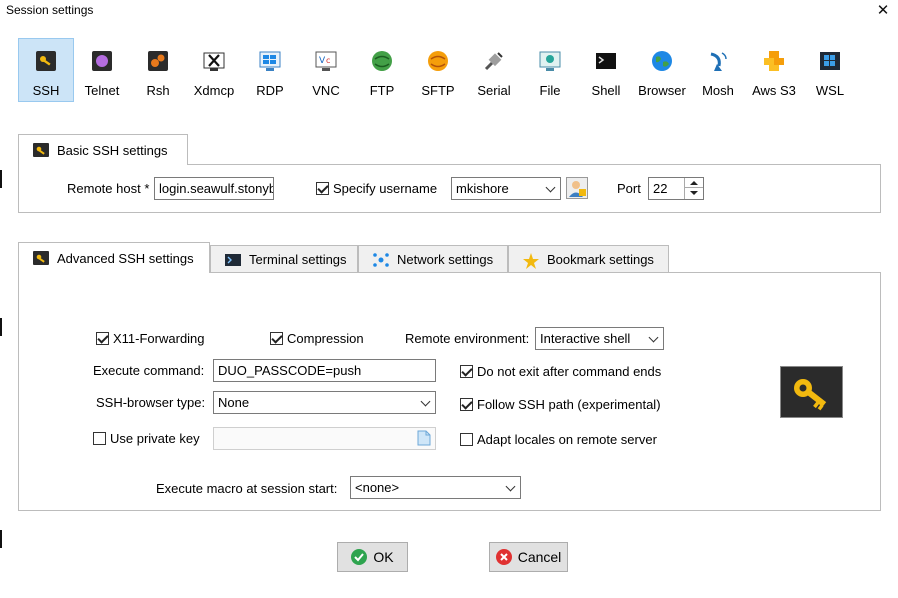  I want to click on remote-host-input: login.seawulf.stonyb, so click(214, 188).